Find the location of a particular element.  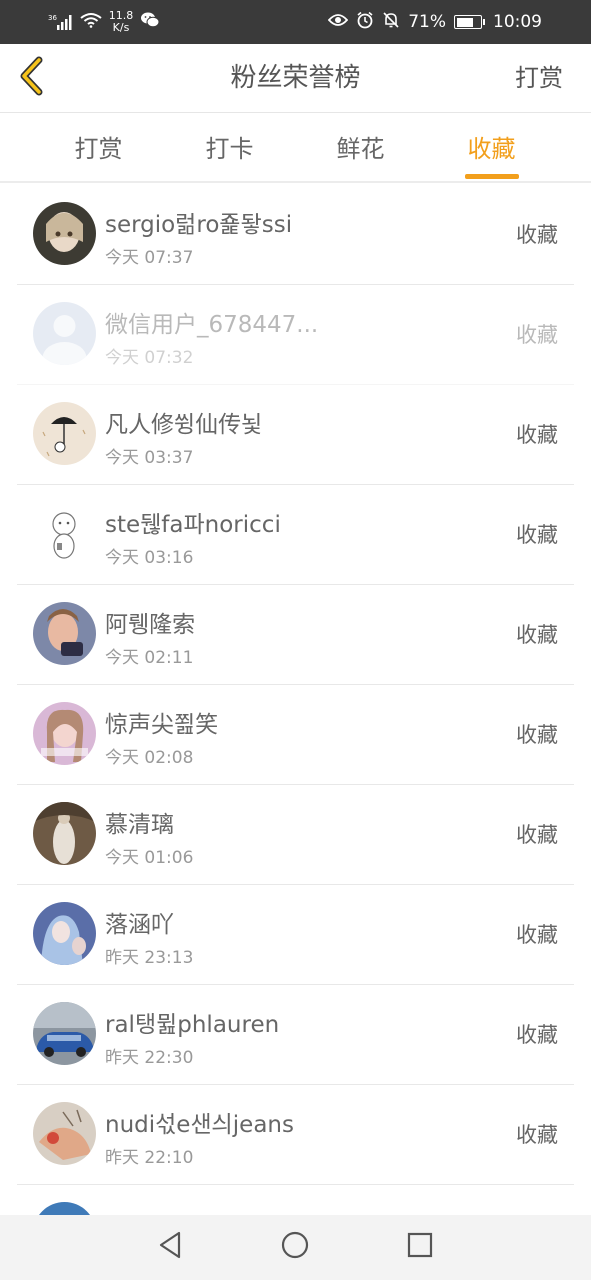

tab-bar: 打赏 打卡 鲜花 收藏 is located at coordinates (295, 148).